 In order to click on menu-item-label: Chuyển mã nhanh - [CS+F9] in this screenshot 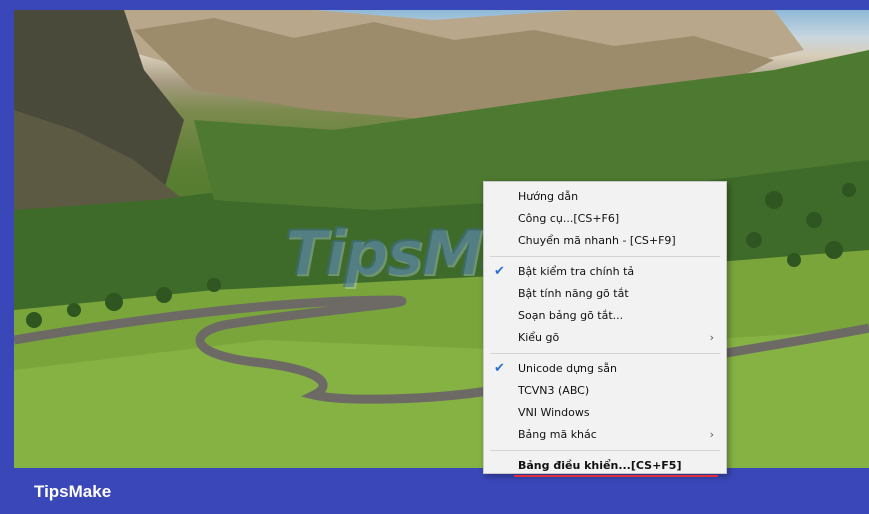, I will do `click(597, 240)`.